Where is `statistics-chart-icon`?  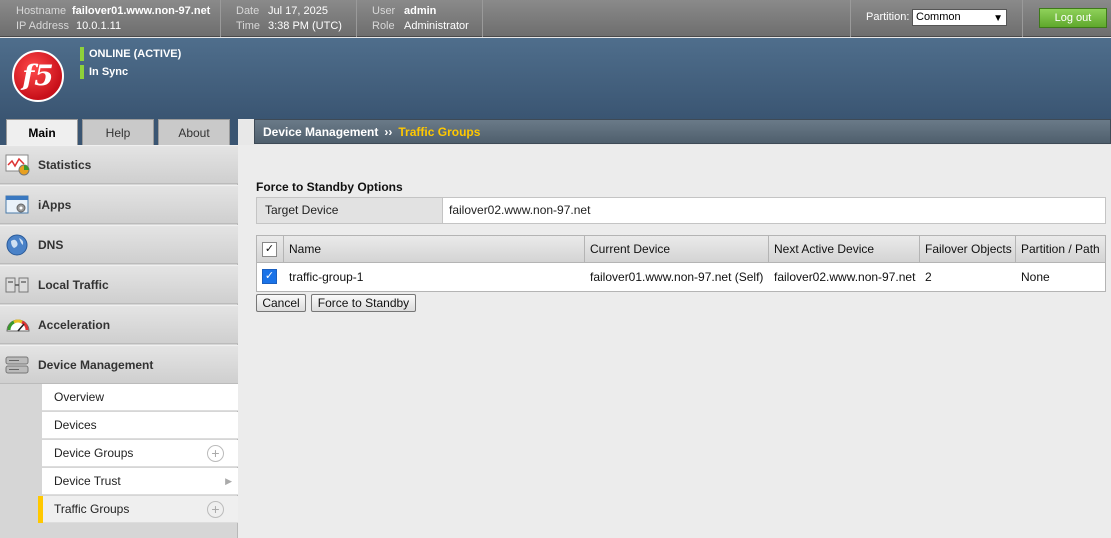
statistics-chart-icon is located at coordinates (17, 165).